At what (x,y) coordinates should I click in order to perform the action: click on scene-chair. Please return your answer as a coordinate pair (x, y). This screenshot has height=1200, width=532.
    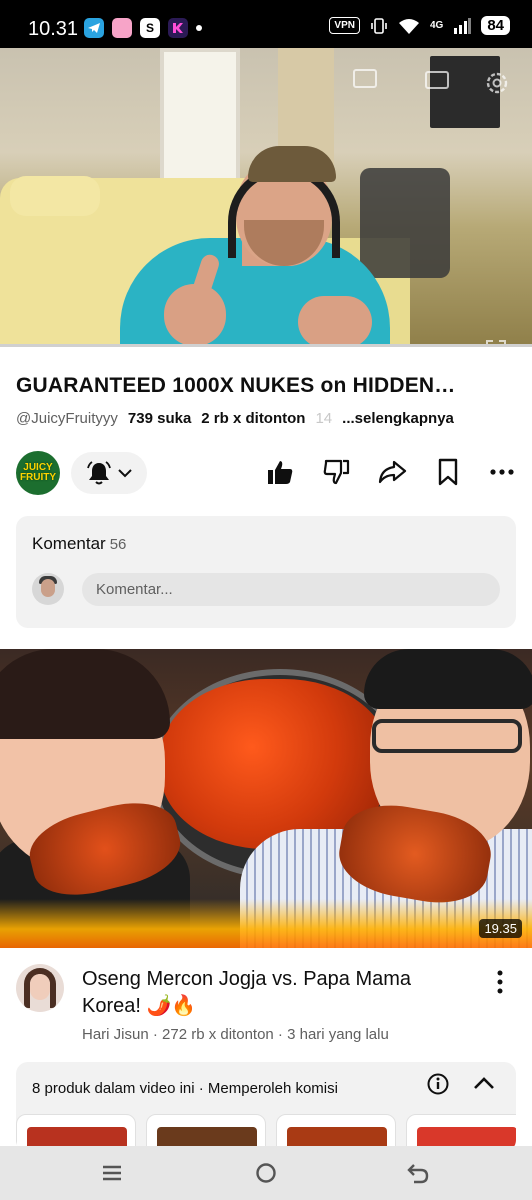
    Looking at the image, I should click on (405, 223).